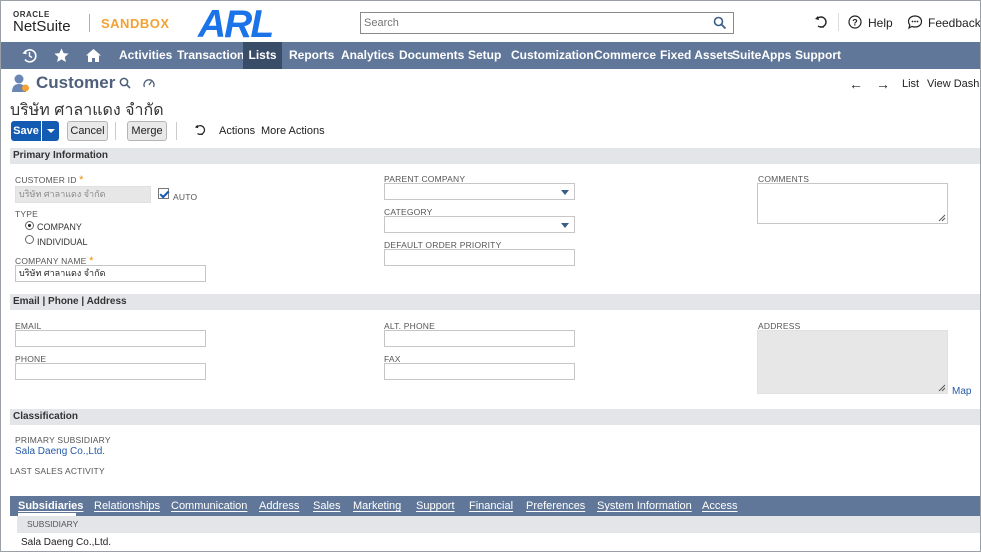  I want to click on header-divider, so click(838, 22).